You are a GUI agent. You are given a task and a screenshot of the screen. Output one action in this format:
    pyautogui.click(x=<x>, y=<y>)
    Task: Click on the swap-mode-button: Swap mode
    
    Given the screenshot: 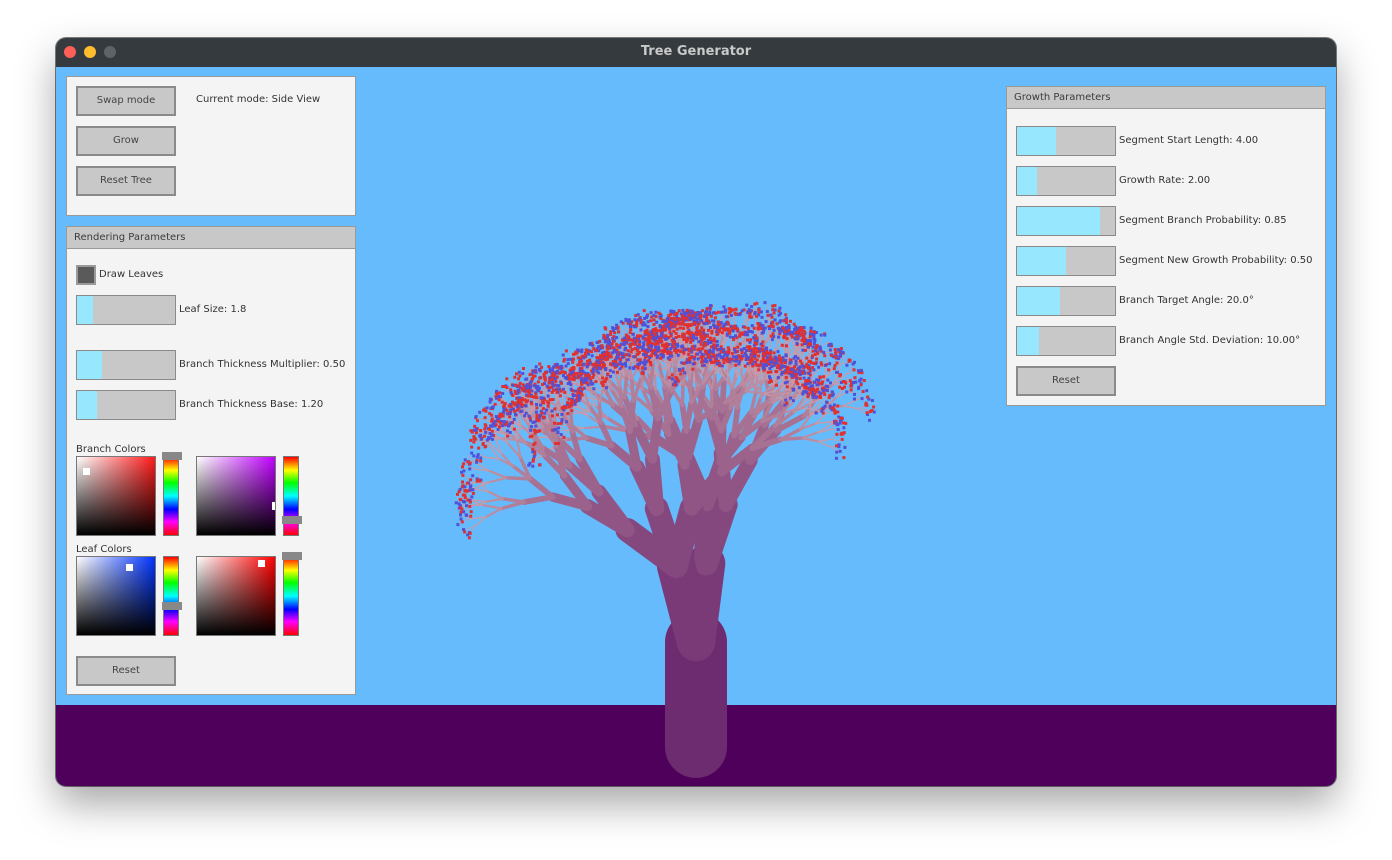 What is the action you would take?
    pyautogui.click(x=126, y=101)
    